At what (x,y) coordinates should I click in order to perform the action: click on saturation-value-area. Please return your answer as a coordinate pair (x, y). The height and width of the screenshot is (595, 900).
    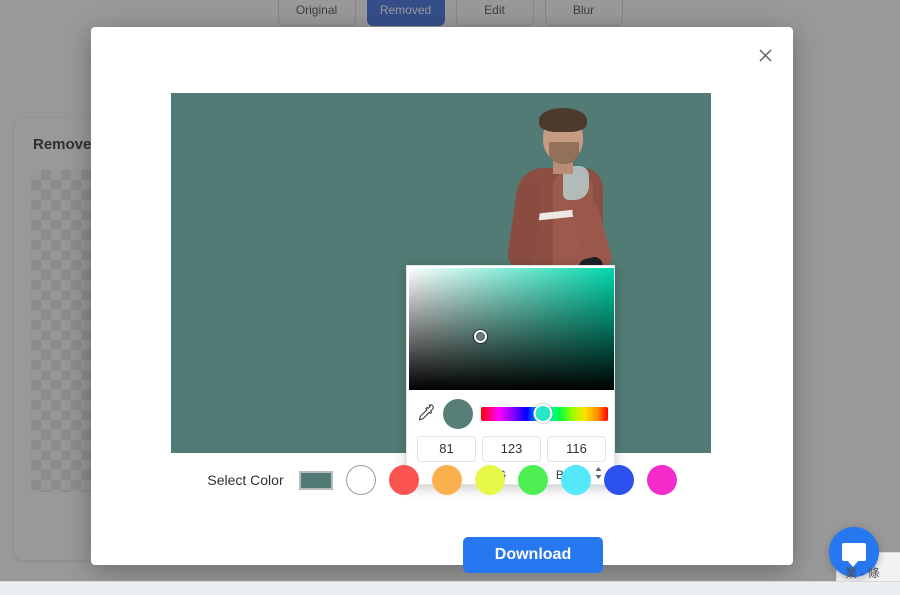
    Looking at the image, I should click on (511, 329).